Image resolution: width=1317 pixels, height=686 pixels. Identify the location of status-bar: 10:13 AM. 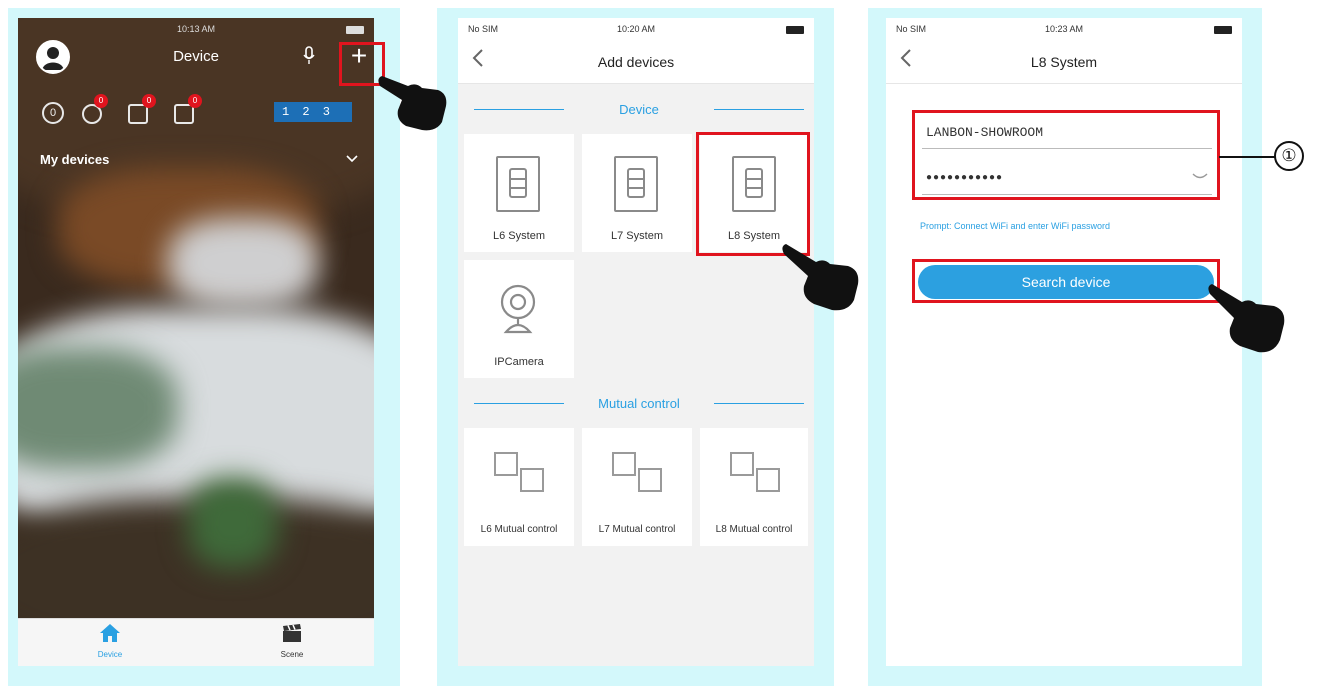
(196, 29).